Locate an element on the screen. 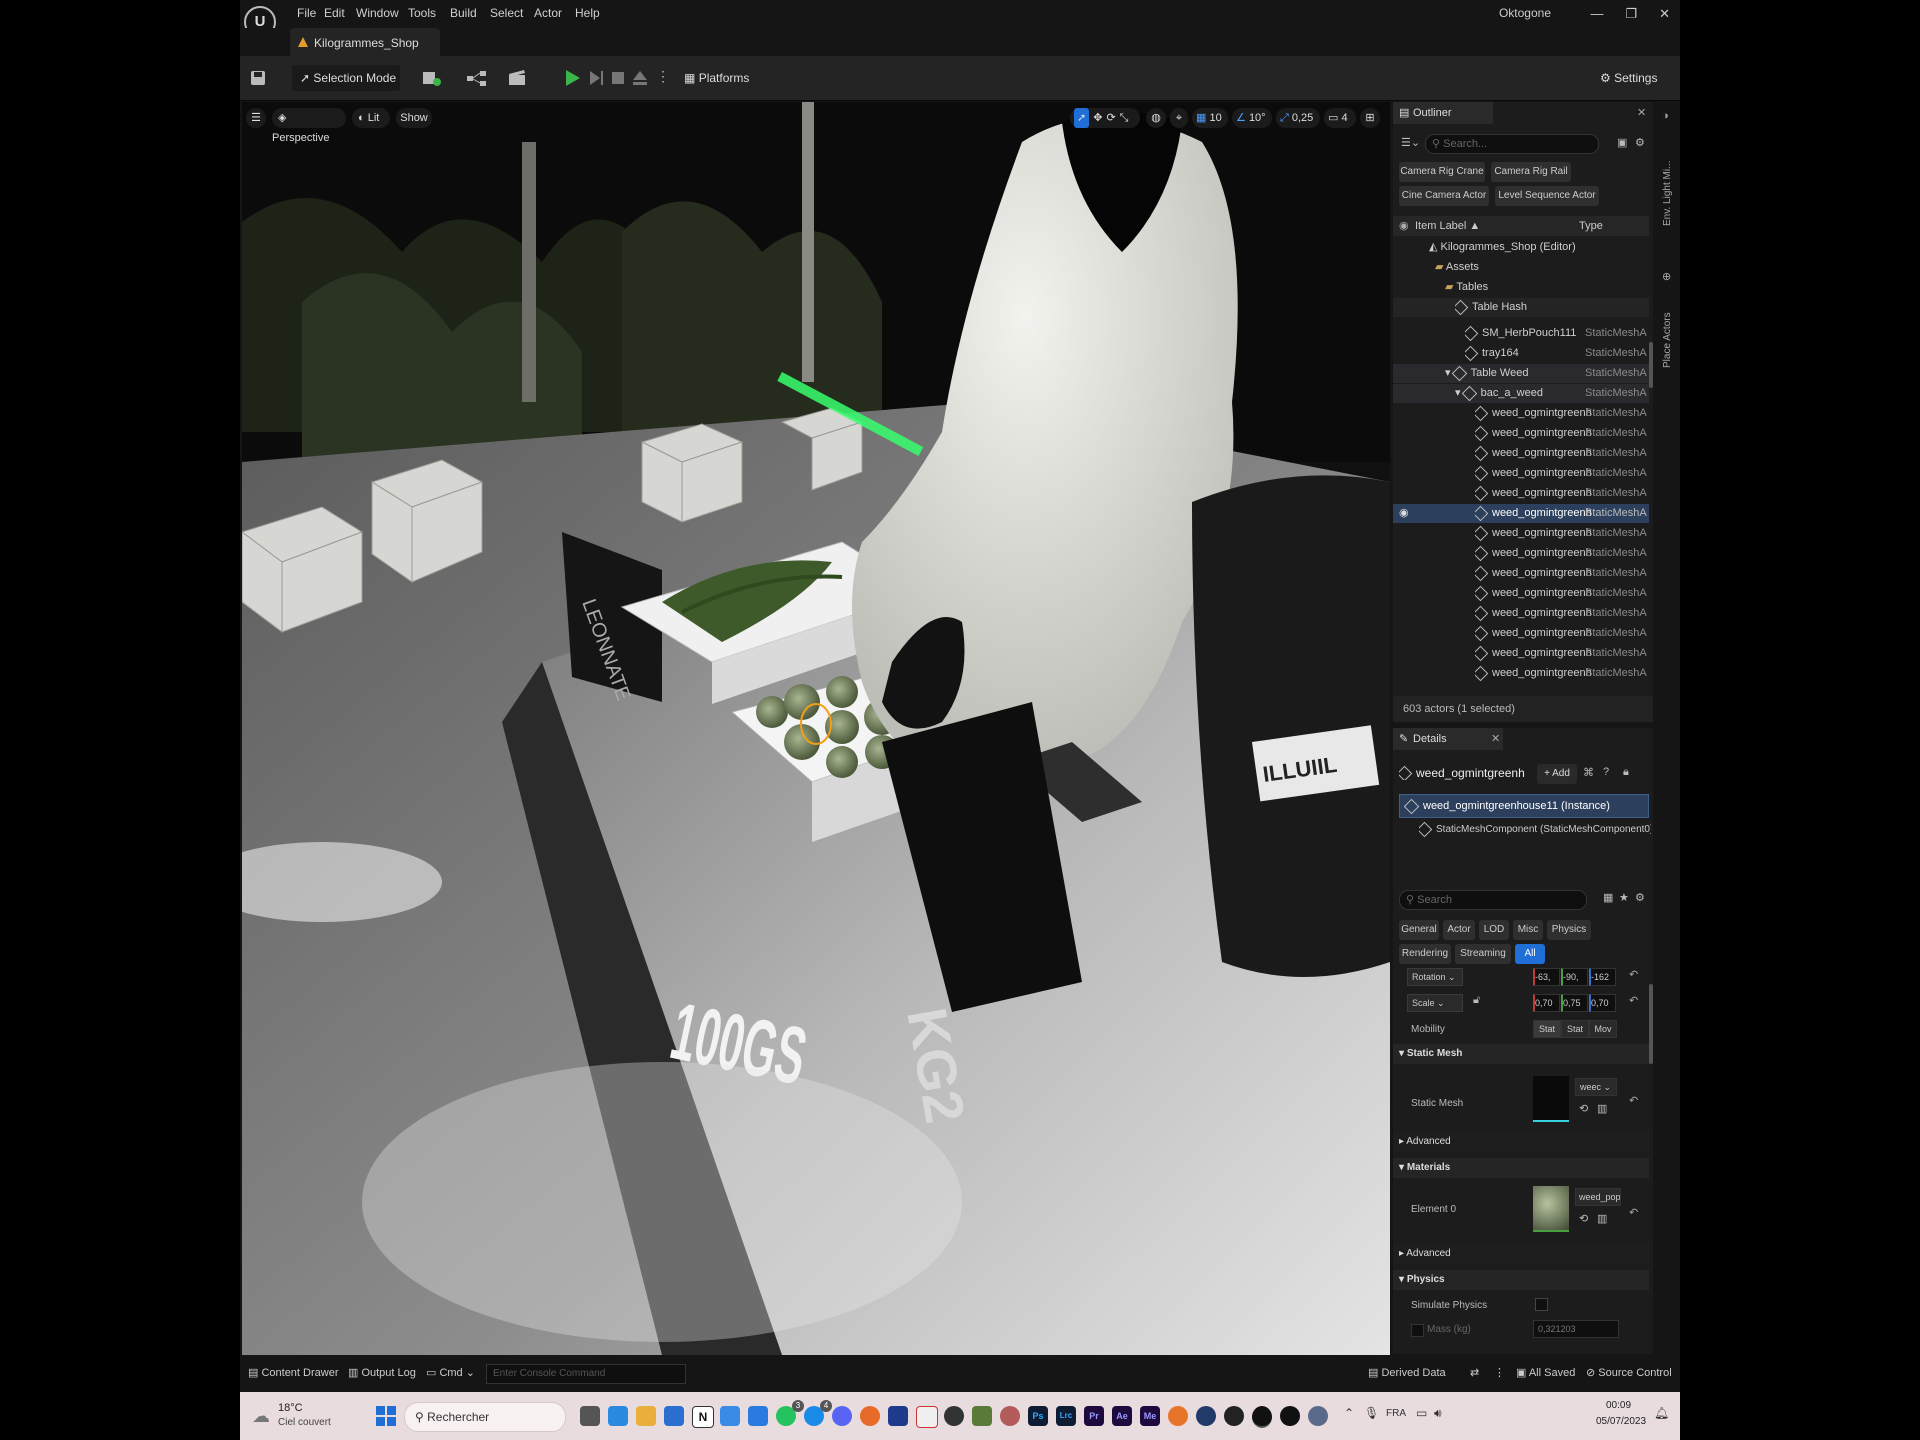  filter-tab-physics: Physics is located at coordinates (1569, 930).